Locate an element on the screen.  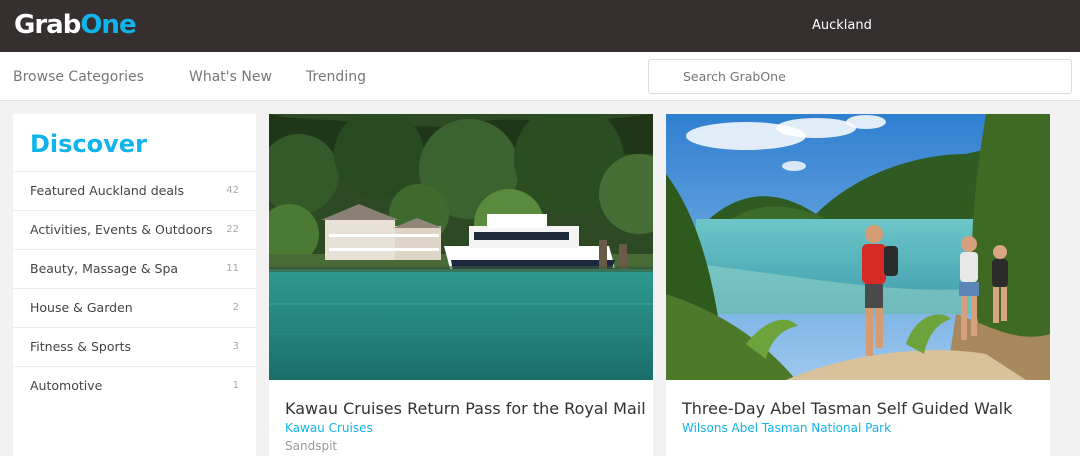
search-input is located at coordinates (860, 76).